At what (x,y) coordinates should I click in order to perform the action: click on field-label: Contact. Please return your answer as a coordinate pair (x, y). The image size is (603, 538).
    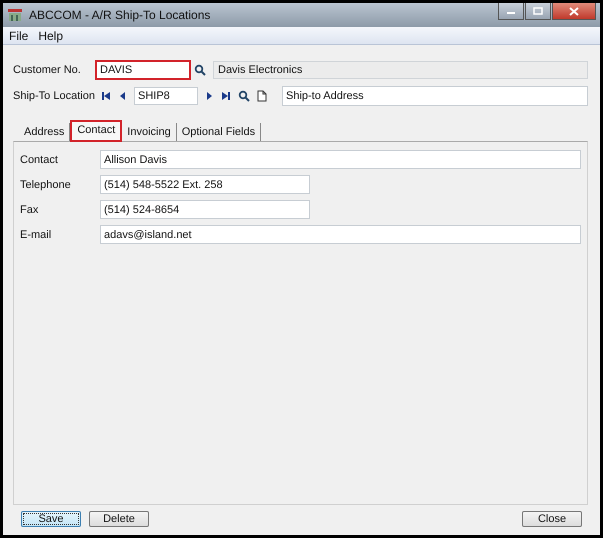
    Looking at the image, I should click on (39, 160).